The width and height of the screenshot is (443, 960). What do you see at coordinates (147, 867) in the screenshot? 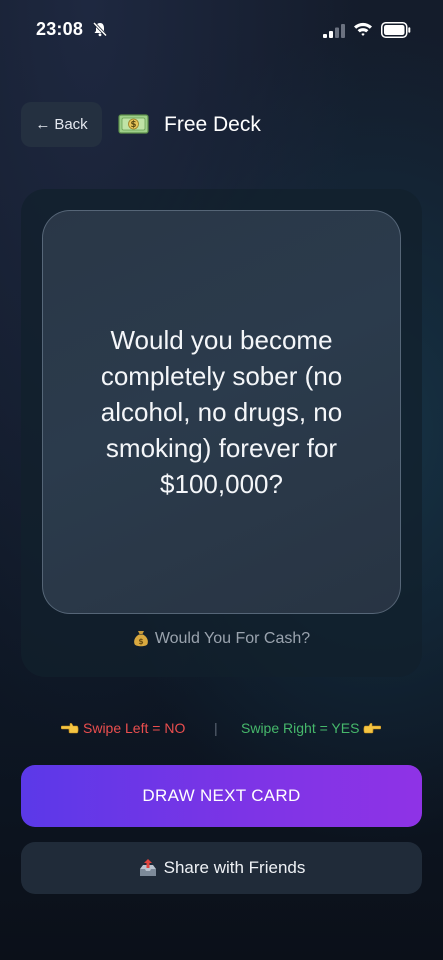
I see `outbox-tray-icon` at bounding box center [147, 867].